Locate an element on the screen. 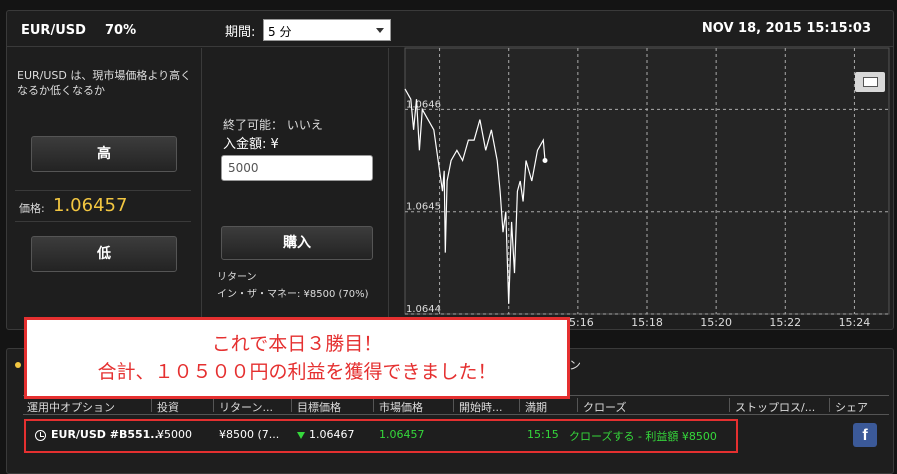 The width and height of the screenshot is (897, 474). chart-y-tick-label: 1.0644 is located at coordinates (423, 309).